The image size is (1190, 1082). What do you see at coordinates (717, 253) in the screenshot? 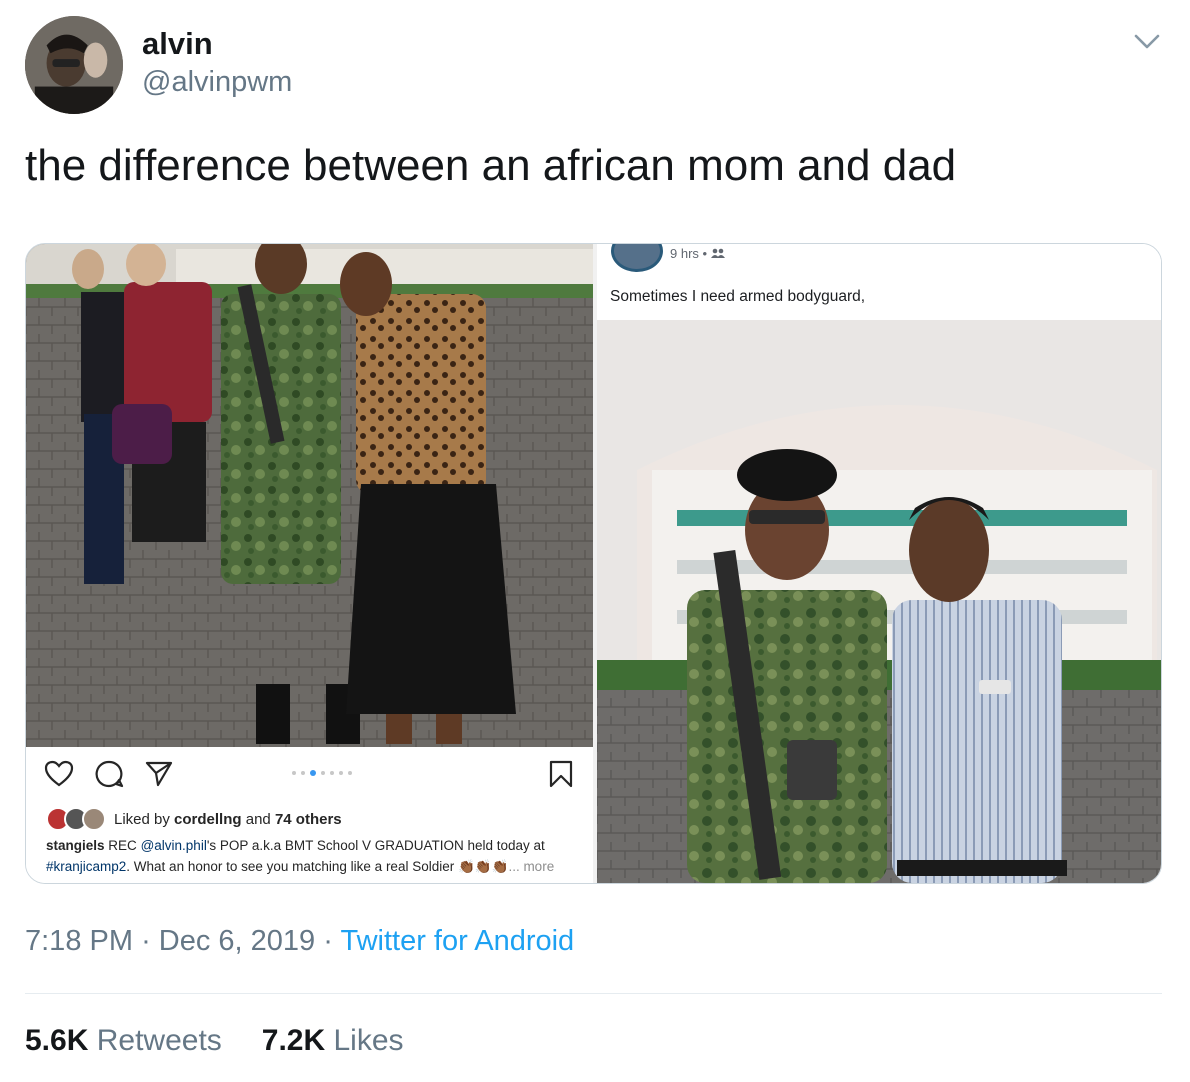
I see `friends-icon` at bounding box center [717, 253].